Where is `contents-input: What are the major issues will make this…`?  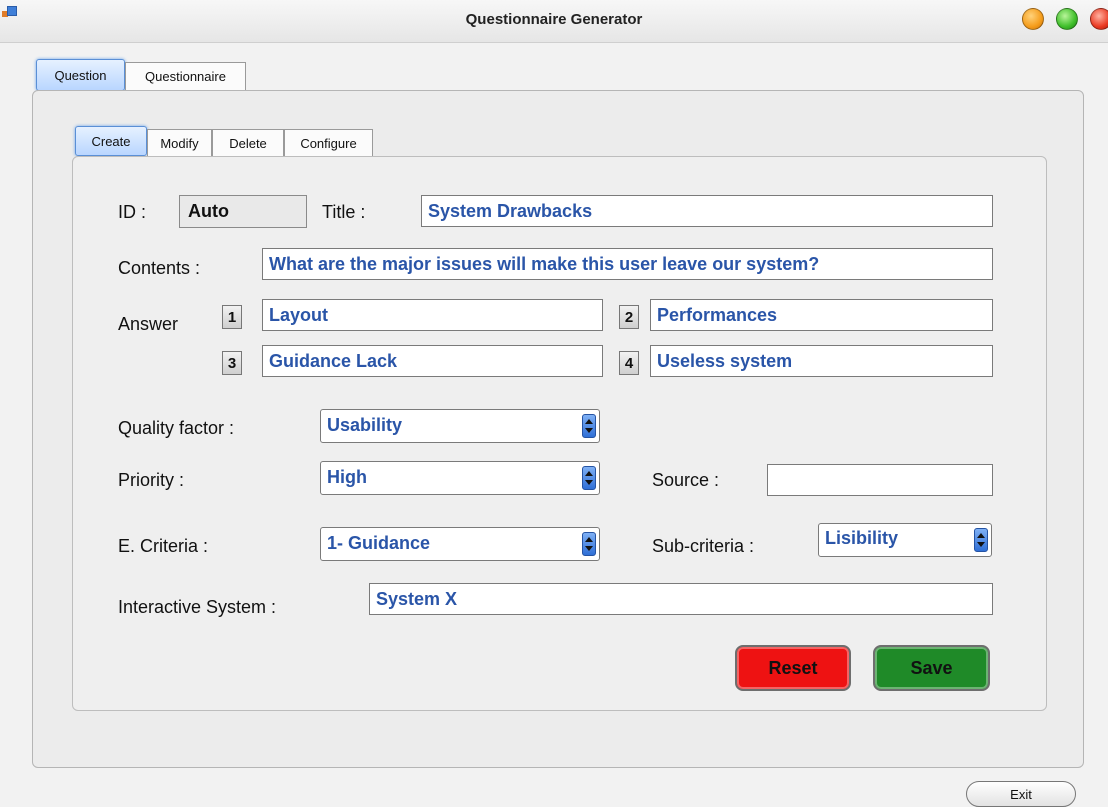 contents-input: What are the major issues will make this… is located at coordinates (627, 264).